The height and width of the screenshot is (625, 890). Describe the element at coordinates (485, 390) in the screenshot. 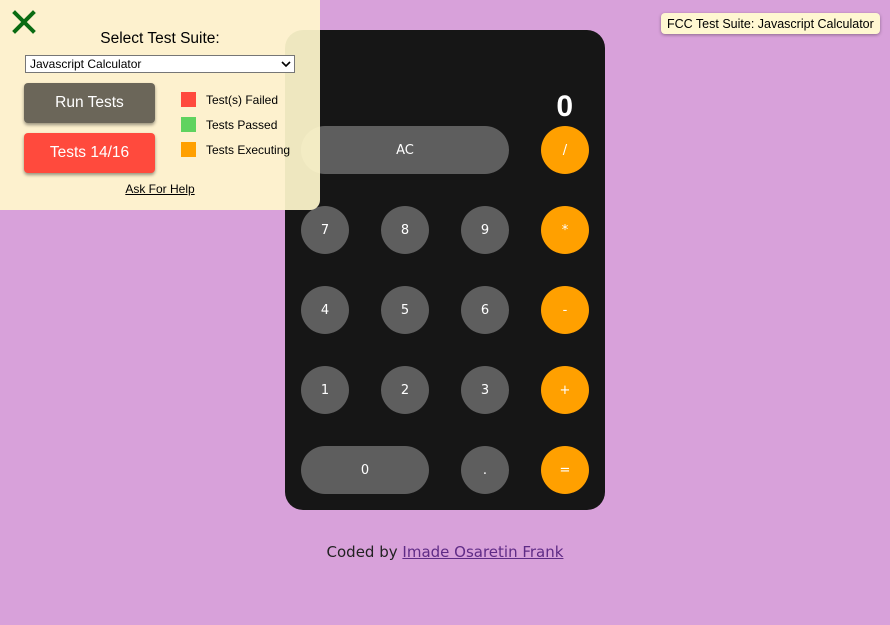

I see `three-button: 3` at that location.